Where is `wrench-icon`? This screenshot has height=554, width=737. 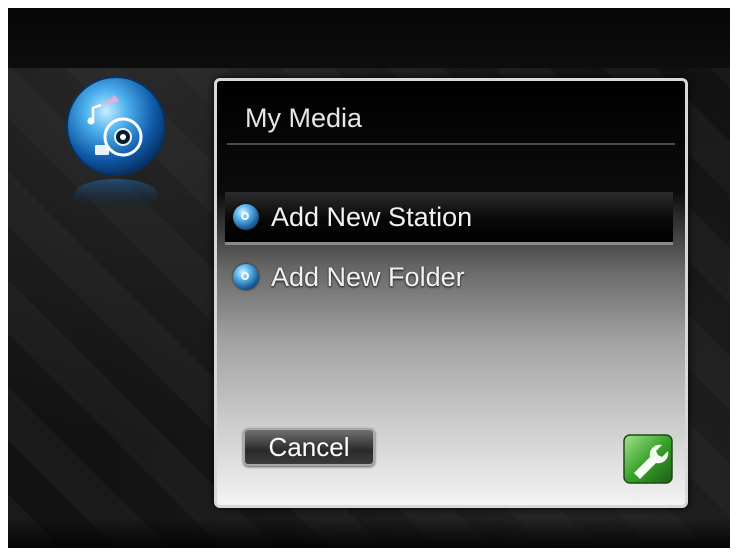 wrench-icon is located at coordinates (648, 459).